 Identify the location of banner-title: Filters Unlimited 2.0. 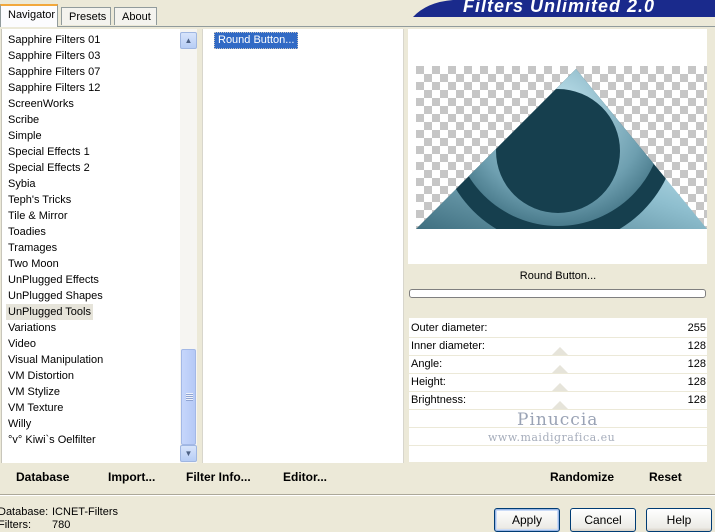
(559, 8).